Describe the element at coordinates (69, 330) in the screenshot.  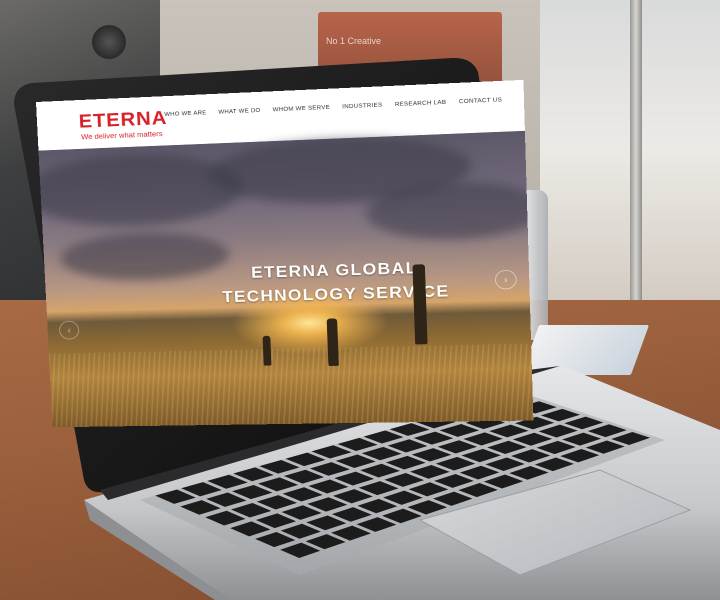
I see `prev-slide-icon: ‹` at that location.